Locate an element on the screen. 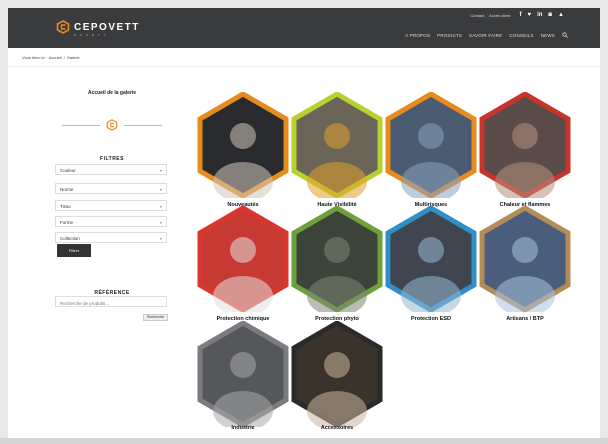 The width and height of the screenshot is (608, 444). nav-item-a-propos: A PROPOS is located at coordinates (417, 35).